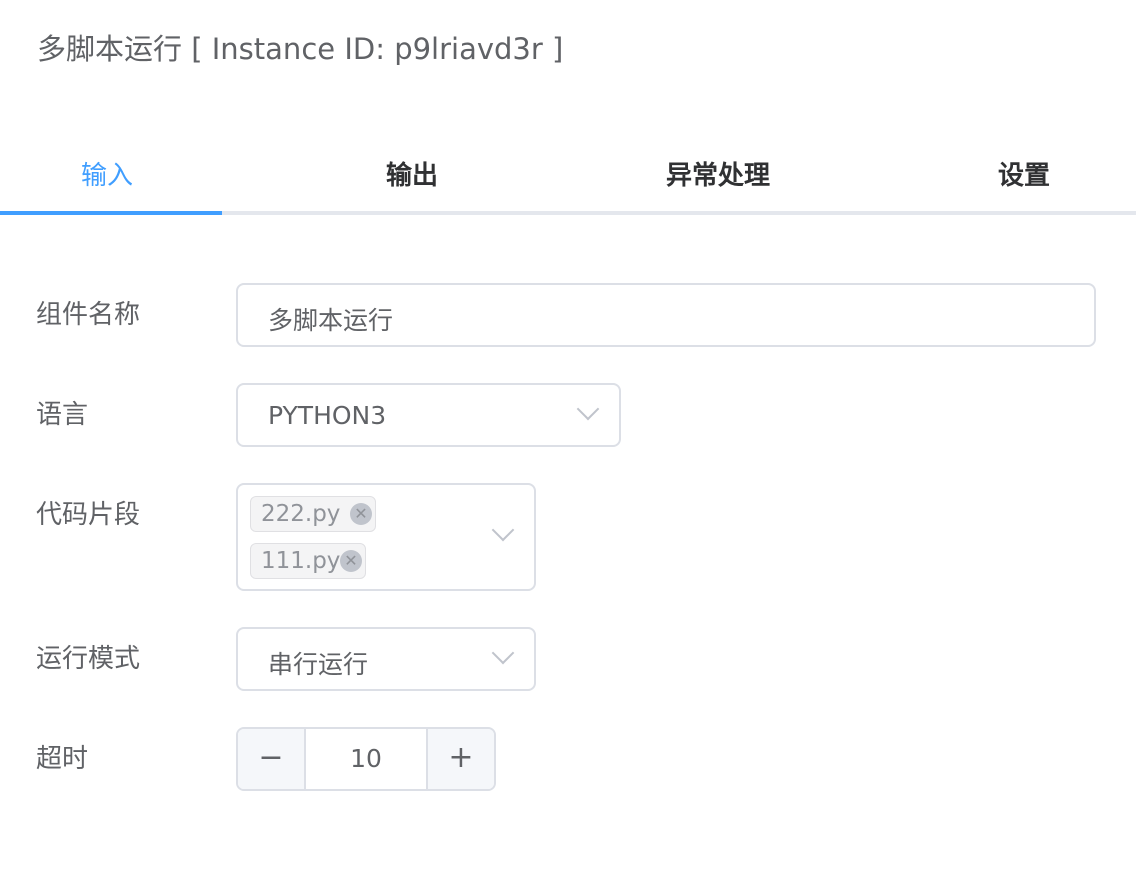 This screenshot has width=1136, height=870. I want to click on language-label: 语言, so click(62, 415).